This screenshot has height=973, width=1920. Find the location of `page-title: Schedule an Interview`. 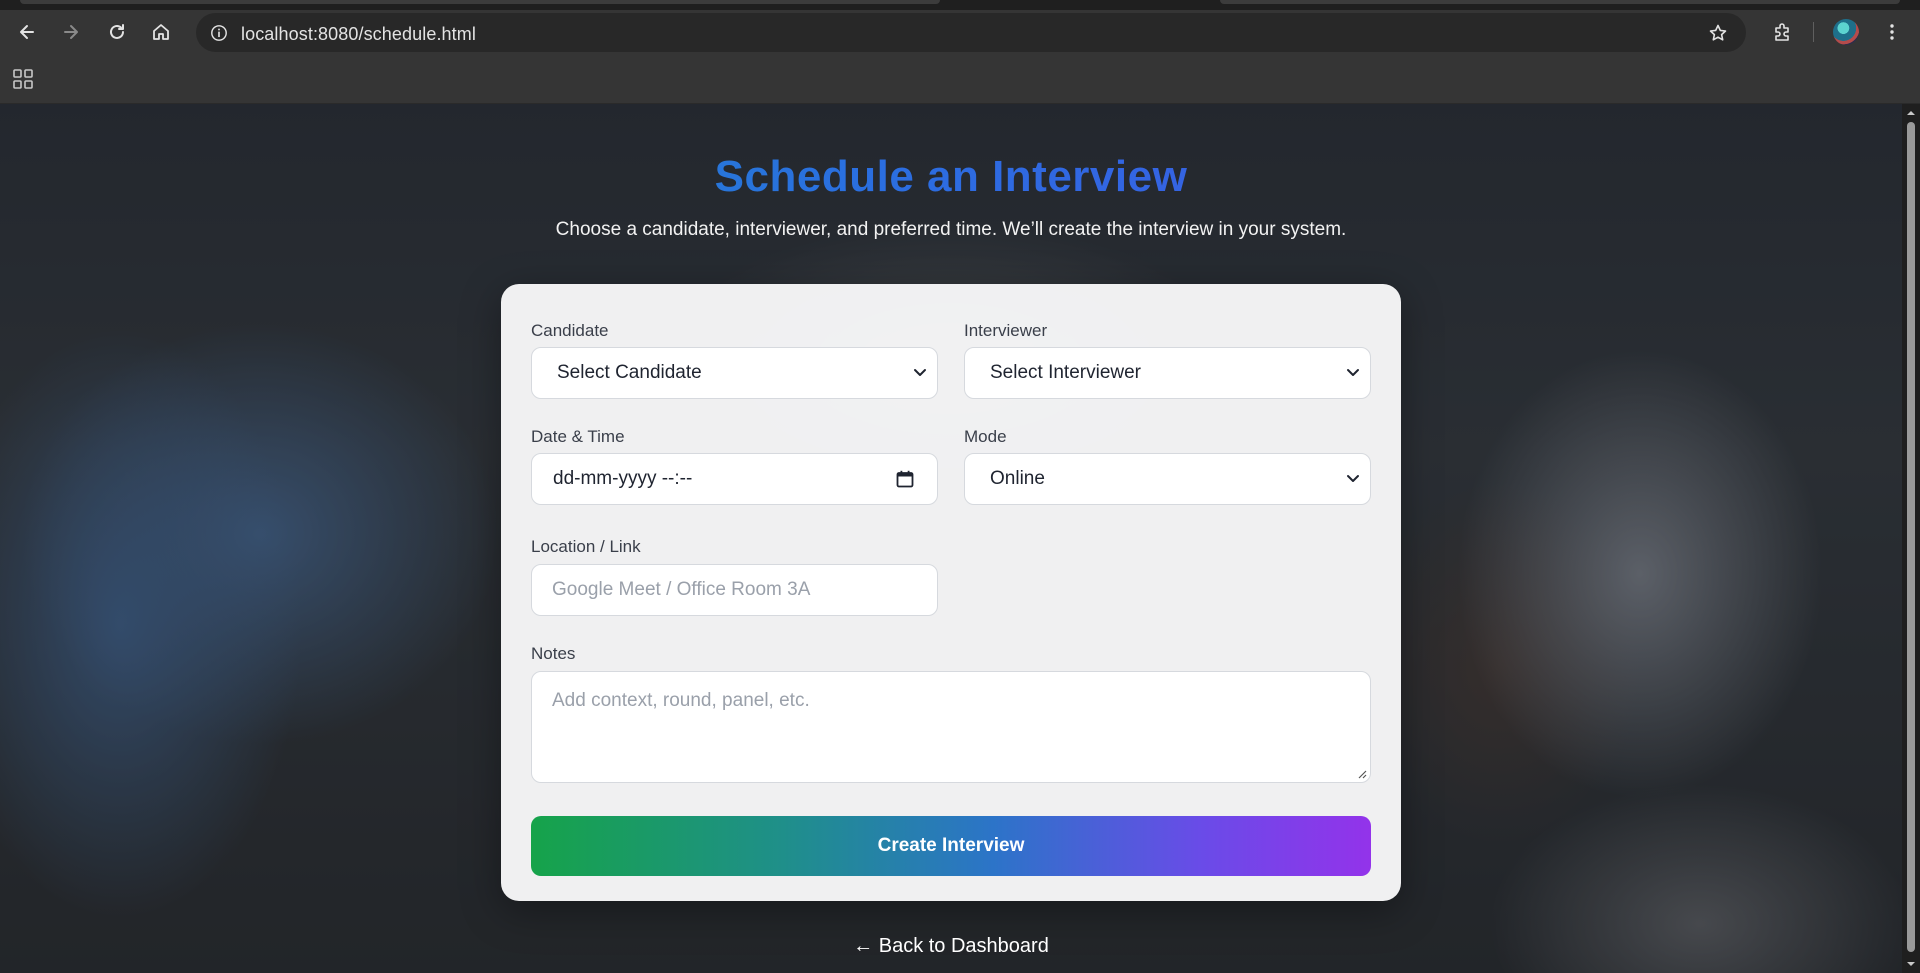

page-title: Schedule an Interview is located at coordinates (951, 177).